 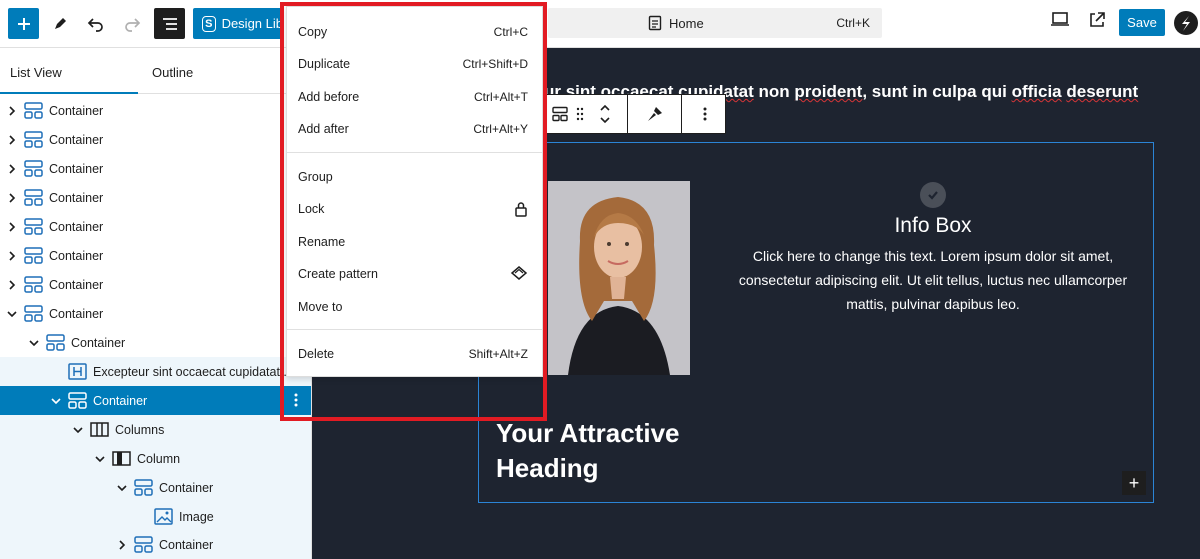 What do you see at coordinates (1036, 91) in the screenshot?
I see `paragraph-word: officia` at bounding box center [1036, 91].